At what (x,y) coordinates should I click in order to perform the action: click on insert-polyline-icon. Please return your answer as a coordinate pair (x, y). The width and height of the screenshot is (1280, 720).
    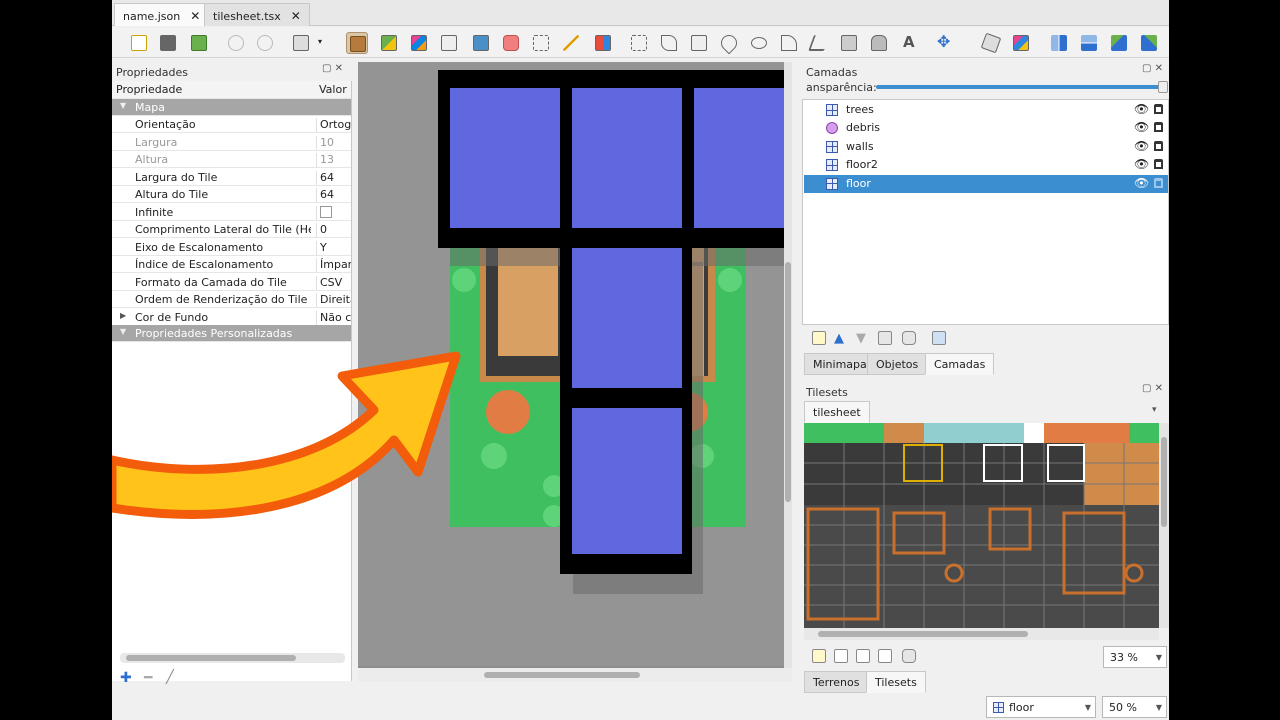
    Looking at the image, I should click on (819, 43).